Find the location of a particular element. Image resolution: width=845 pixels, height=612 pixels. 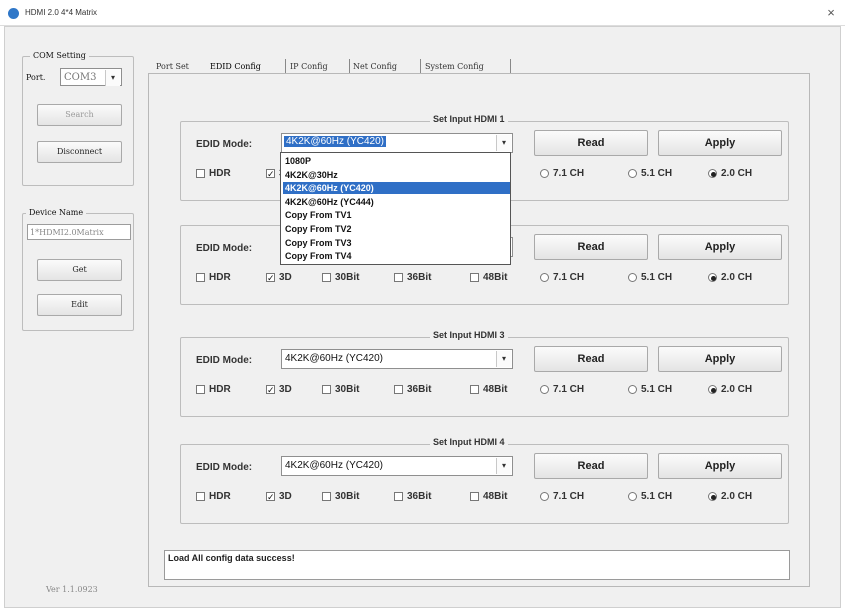

close-icon: × is located at coordinates (831, 13).